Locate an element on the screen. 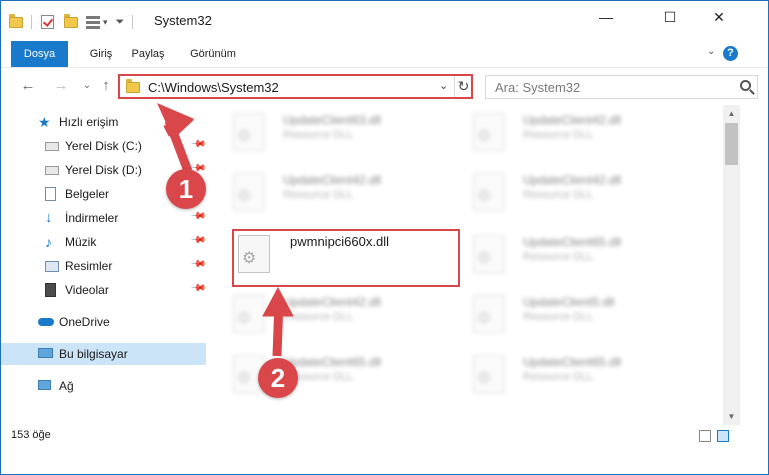 The width and height of the screenshot is (769, 475). step-badge-2: 2 is located at coordinates (278, 378).